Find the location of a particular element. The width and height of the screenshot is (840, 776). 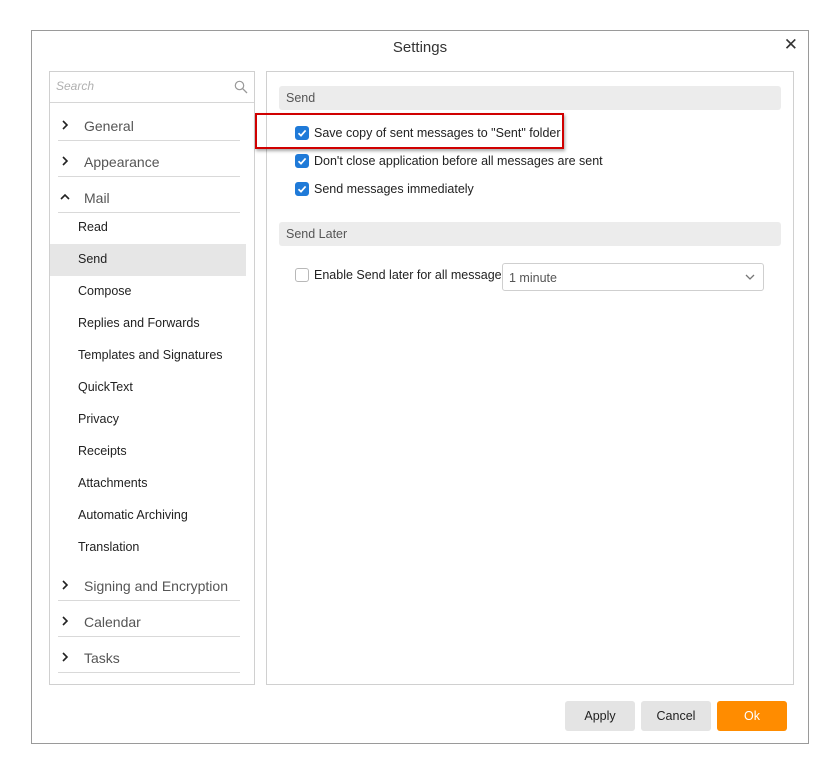

sidebar-group-label: Tasks is located at coordinates (102, 658).